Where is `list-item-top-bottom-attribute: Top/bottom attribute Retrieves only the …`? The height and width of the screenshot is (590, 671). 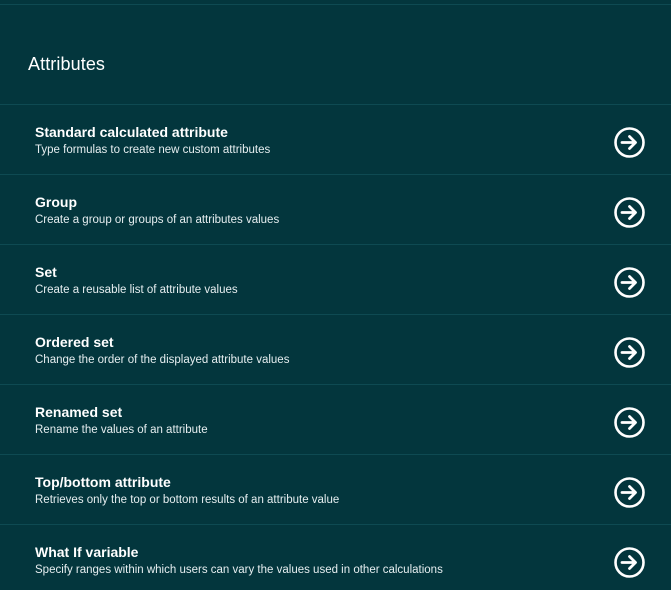
list-item-top-bottom-attribute: Top/bottom attribute Retrieves only the … is located at coordinates (335, 490).